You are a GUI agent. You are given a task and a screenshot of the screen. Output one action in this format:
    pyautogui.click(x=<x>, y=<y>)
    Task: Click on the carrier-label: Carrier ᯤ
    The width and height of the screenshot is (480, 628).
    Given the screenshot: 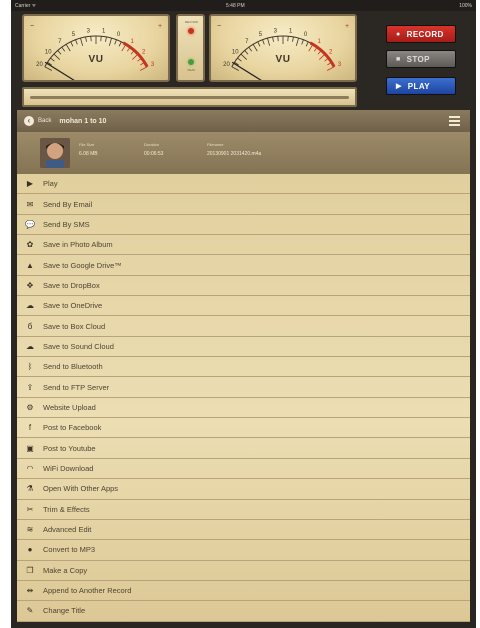 What is the action you would take?
    pyautogui.click(x=26, y=6)
    